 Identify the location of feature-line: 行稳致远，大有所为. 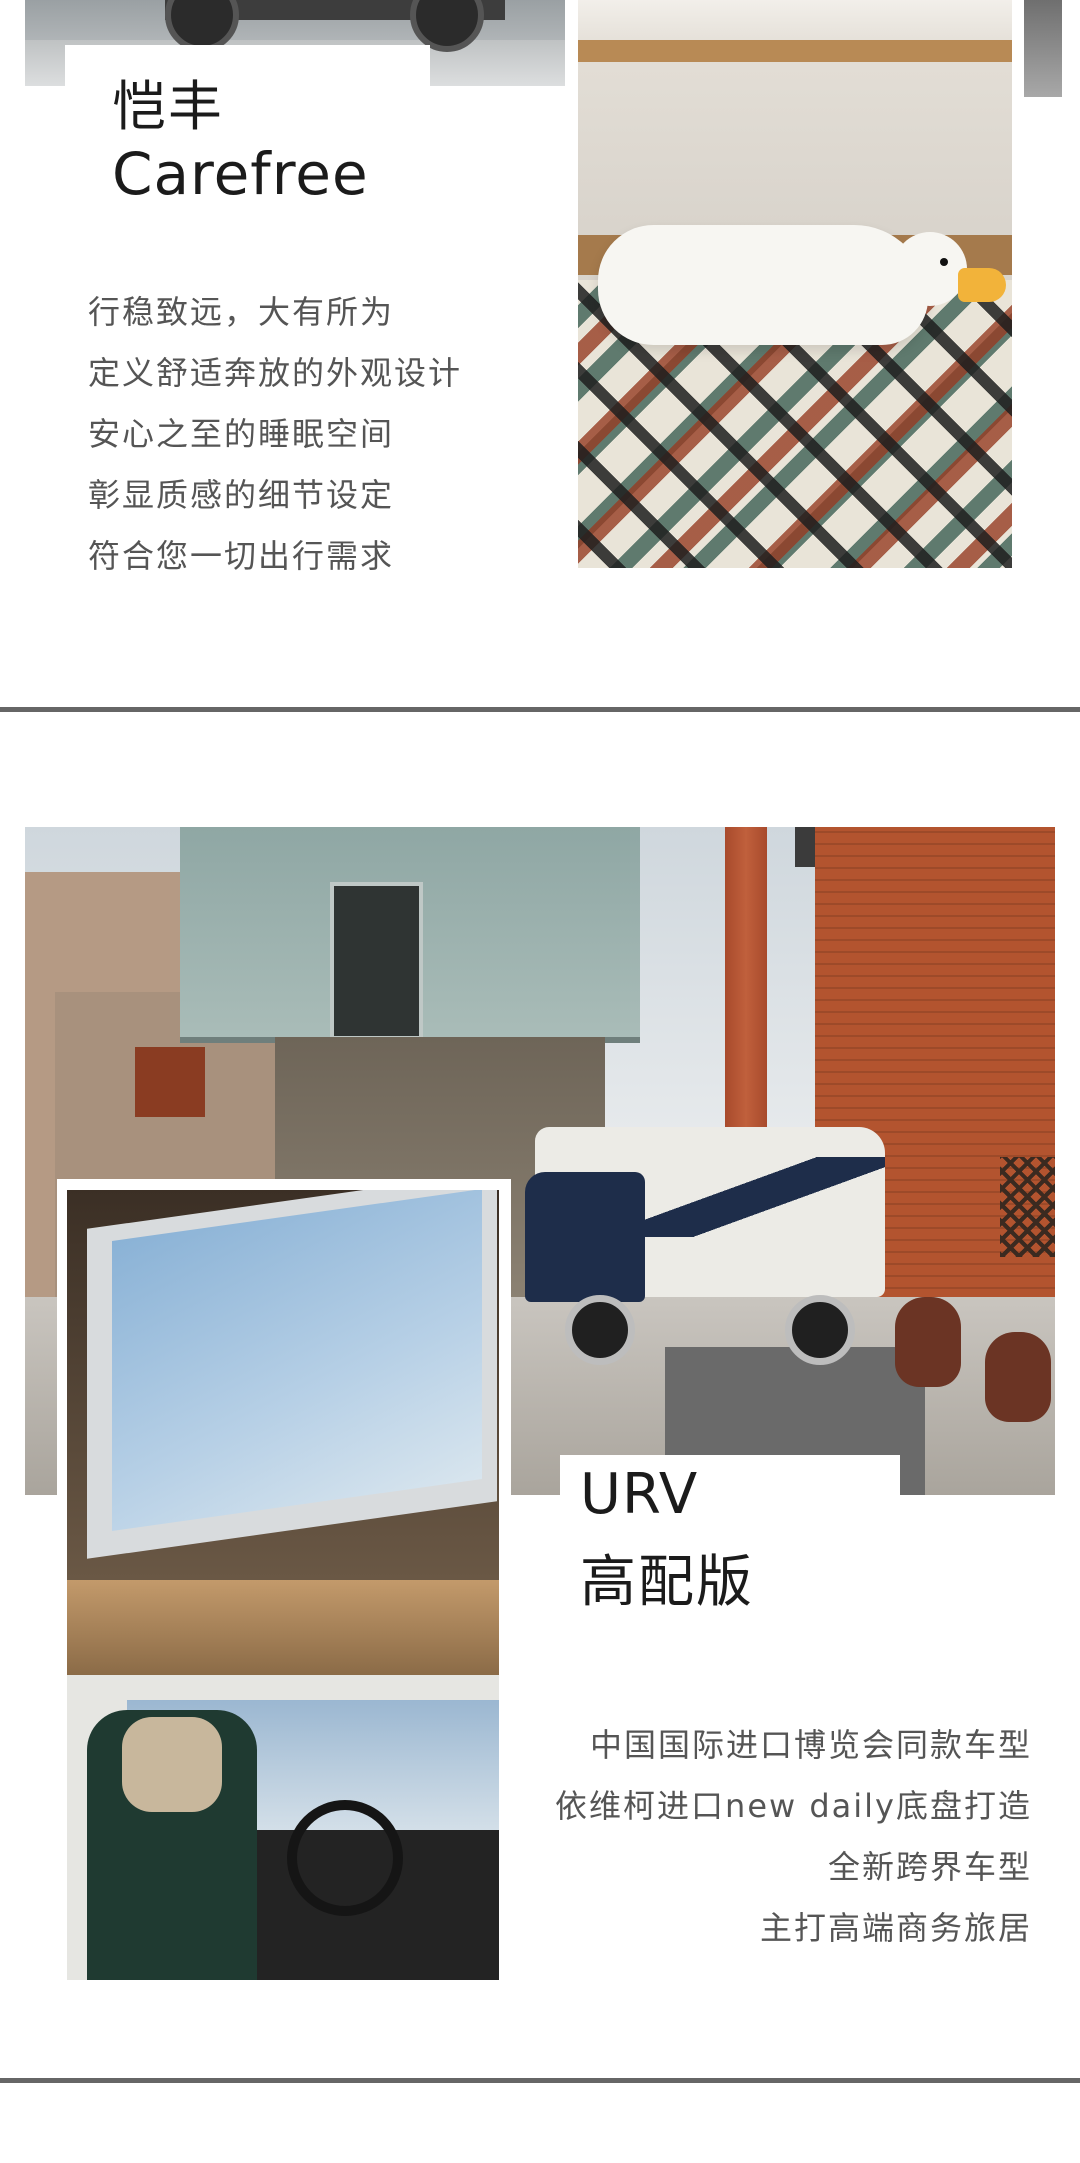
(241, 312).